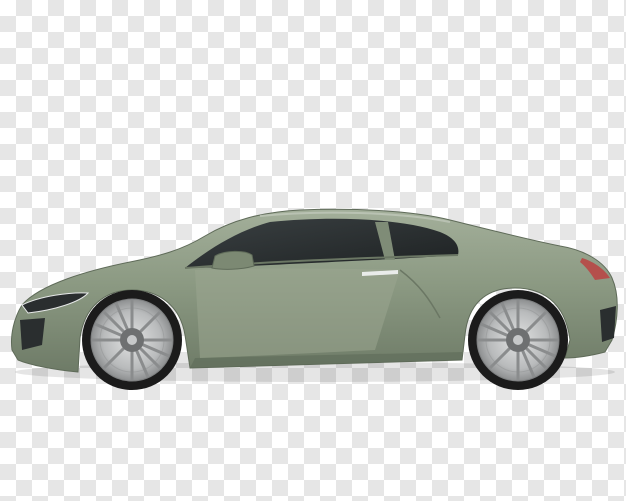 The image size is (626, 501). What do you see at coordinates (297, 313) in the screenshot?
I see `side-scoop` at bounding box center [297, 313].